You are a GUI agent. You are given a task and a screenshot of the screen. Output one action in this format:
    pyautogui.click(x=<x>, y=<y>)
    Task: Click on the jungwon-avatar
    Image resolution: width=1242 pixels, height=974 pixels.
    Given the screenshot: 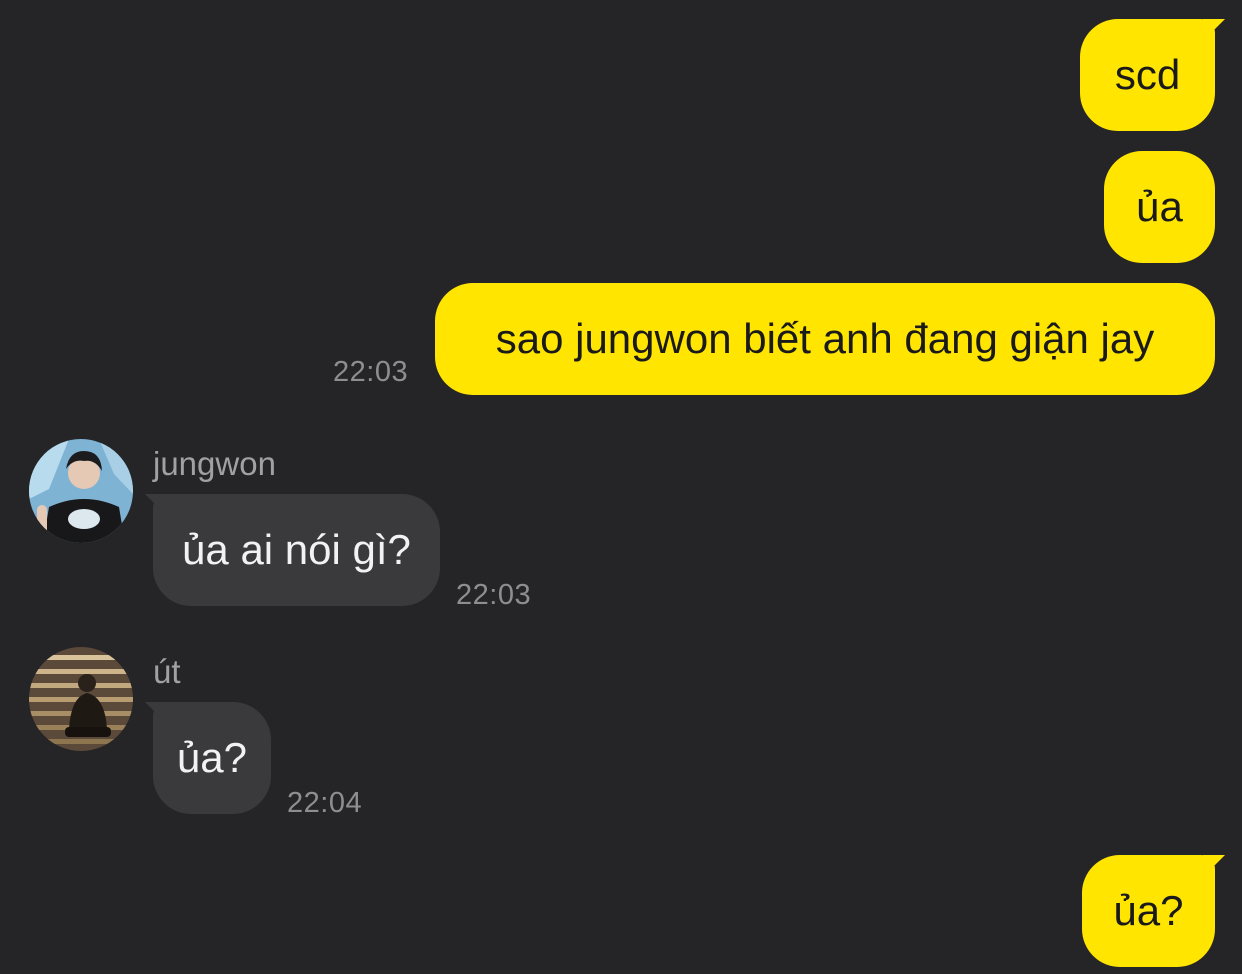 What is the action you would take?
    pyautogui.click(x=81, y=491)
    